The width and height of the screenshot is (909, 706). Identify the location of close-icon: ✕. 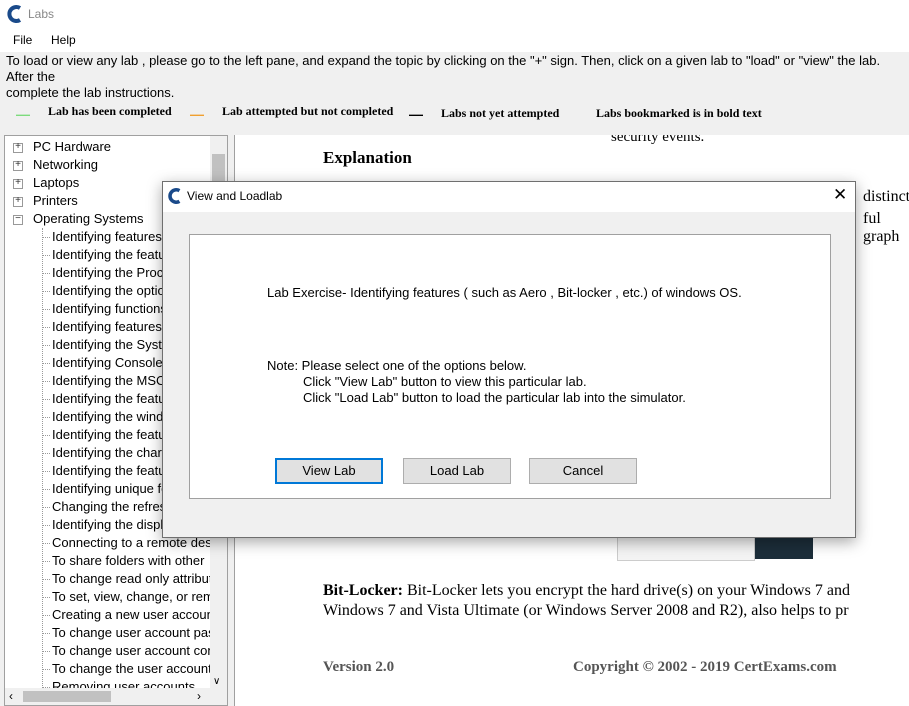
(840, 195).